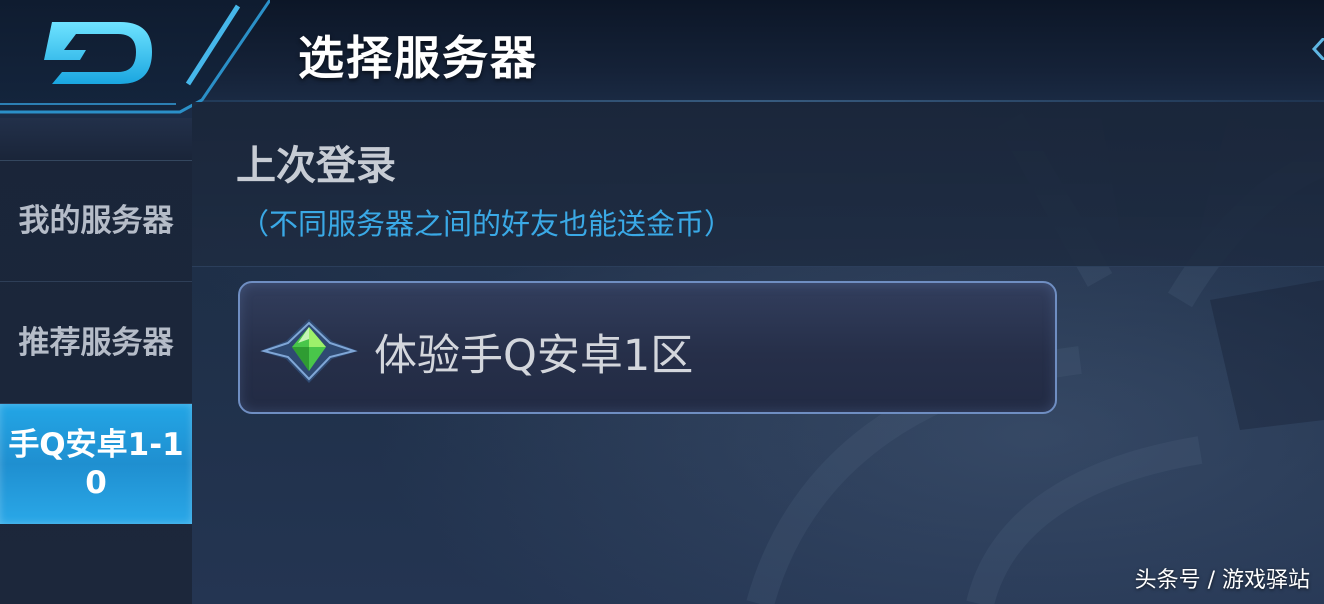 The width and height of the screenshot is (1324, 604). I want to click on green-gem-icon, so click(309, 351).